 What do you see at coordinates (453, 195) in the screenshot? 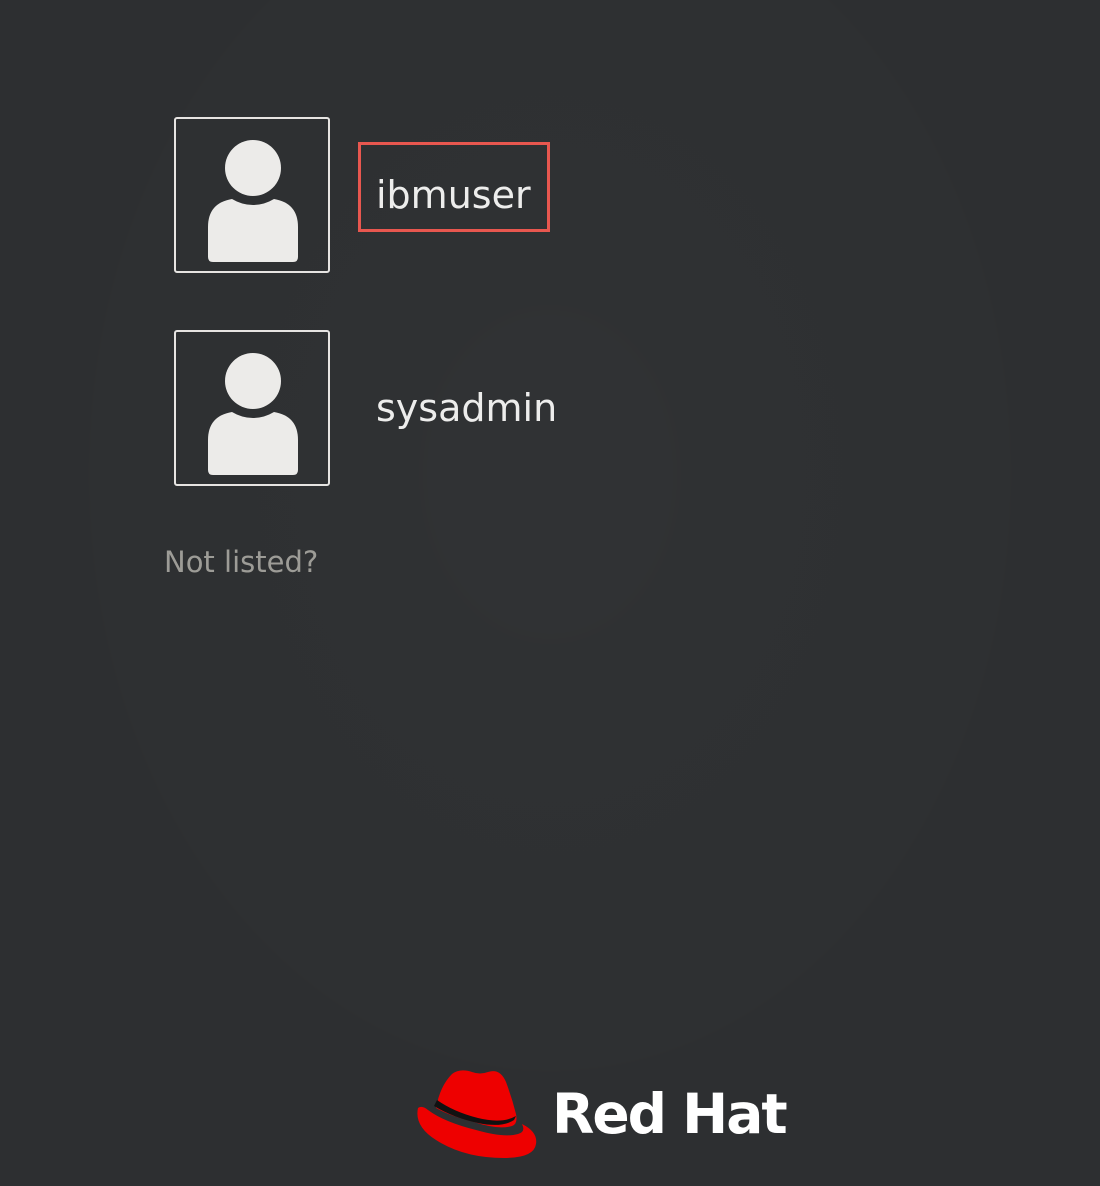
I see `username-label: ibmuser` at bounding box center [453, 195].